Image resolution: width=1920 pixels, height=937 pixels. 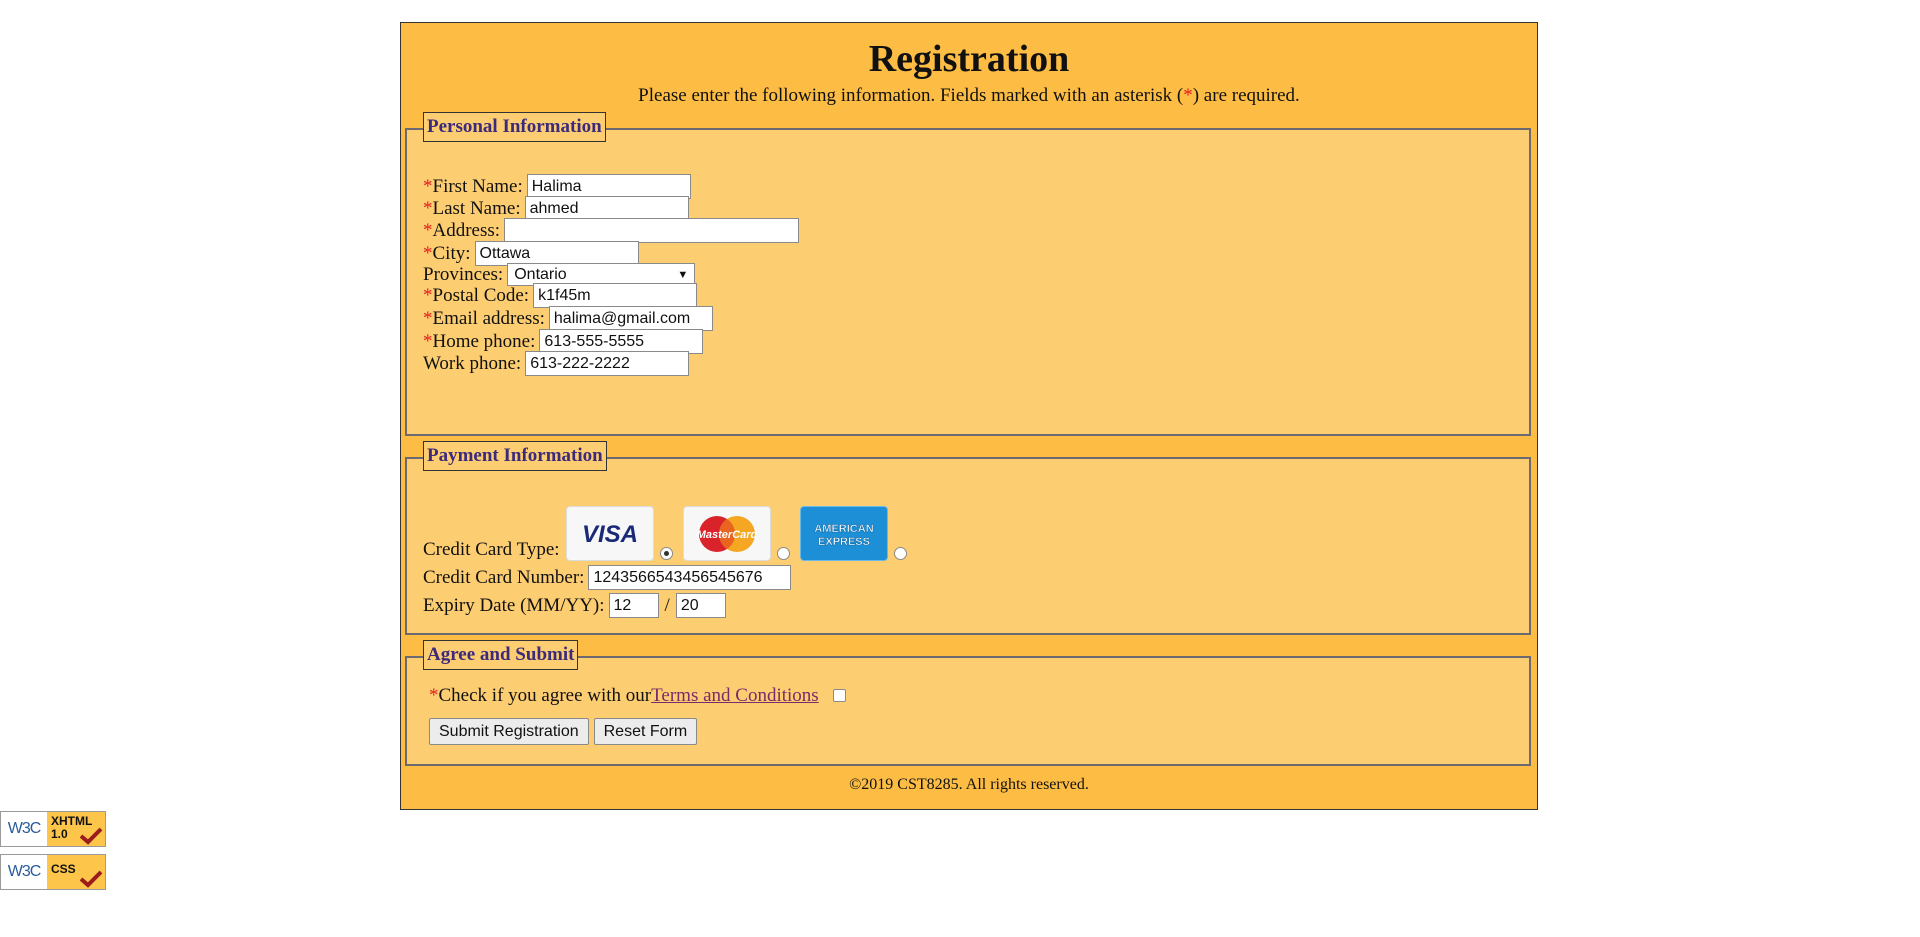 What do you see at coordinates (783, 553) in the screenshot?
I see `mastercard-radio` at bounding box center [783, 553].